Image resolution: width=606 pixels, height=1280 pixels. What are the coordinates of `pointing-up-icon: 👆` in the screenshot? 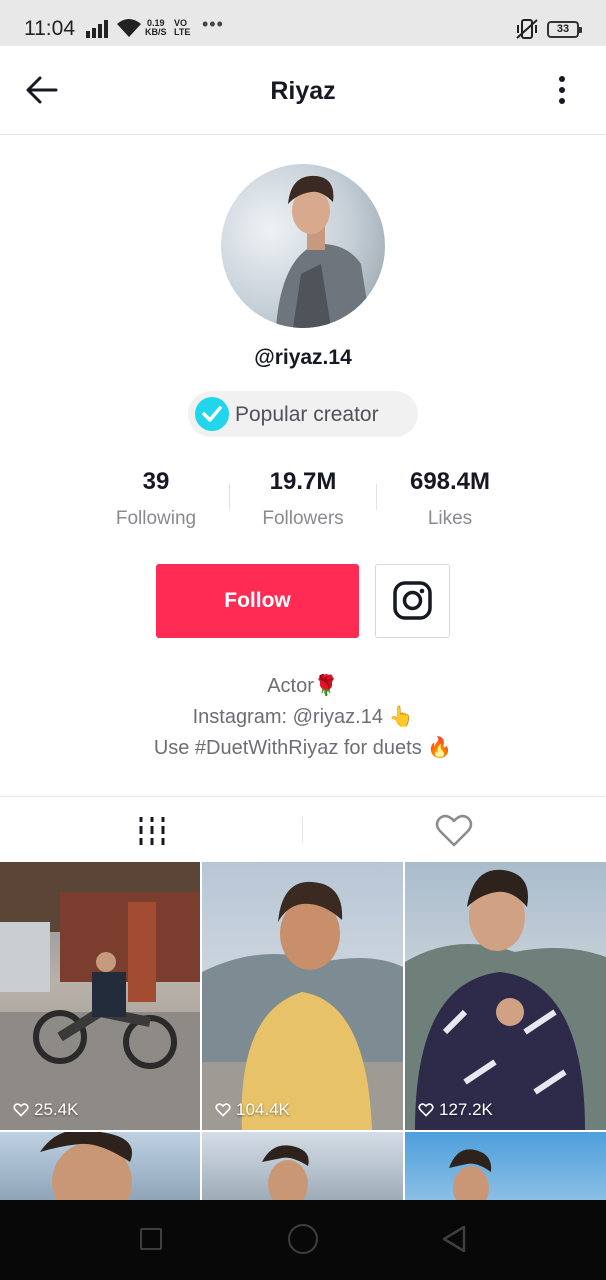 It's located at (401, 717).